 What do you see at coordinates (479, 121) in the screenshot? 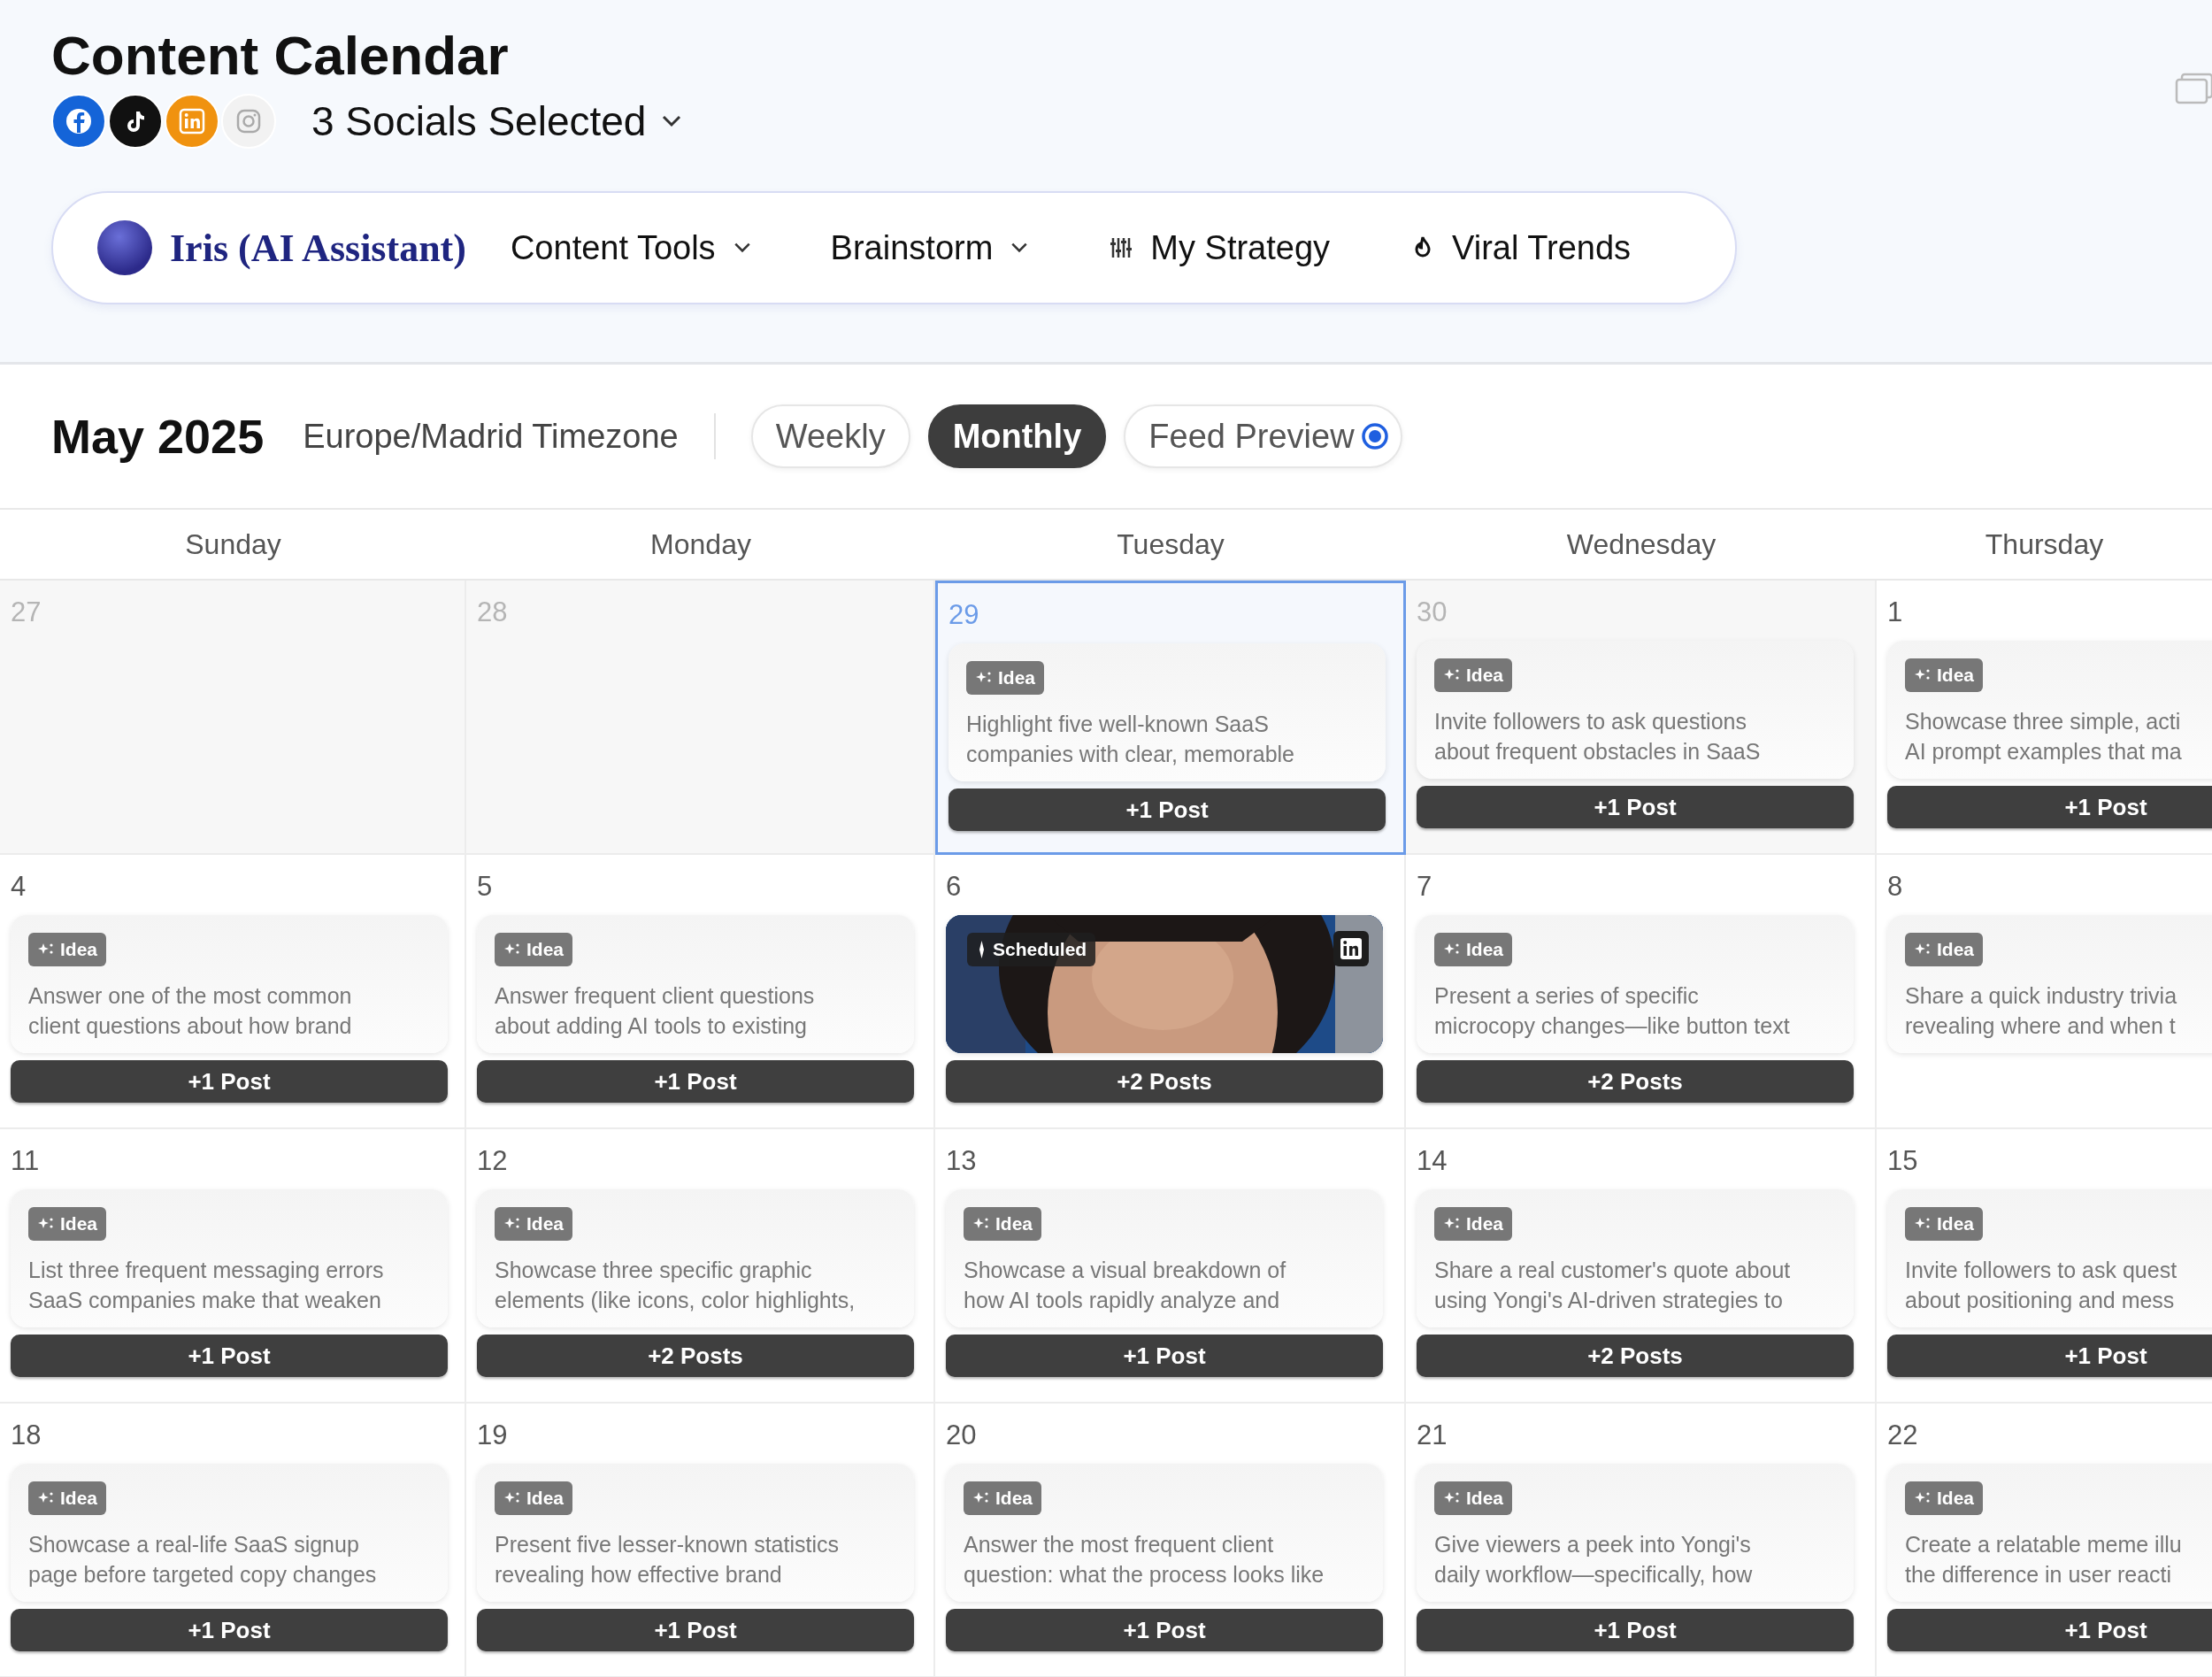
I see `socials-dropdown: 3 Socials Selected` at bounding box center [479, 121].